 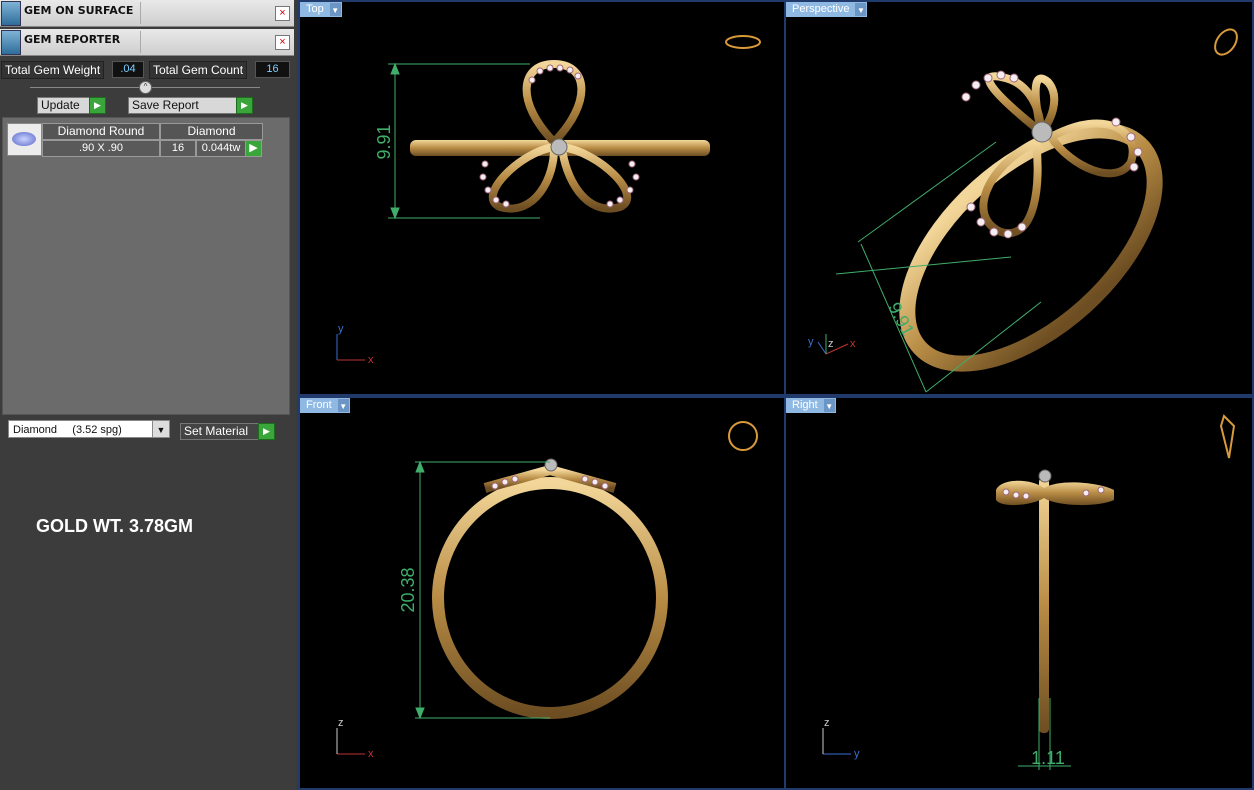 What do you see at coordinates (145, 87) in the screenshot?
I see `slider-handle: ^` at bounding box center [145, 87].